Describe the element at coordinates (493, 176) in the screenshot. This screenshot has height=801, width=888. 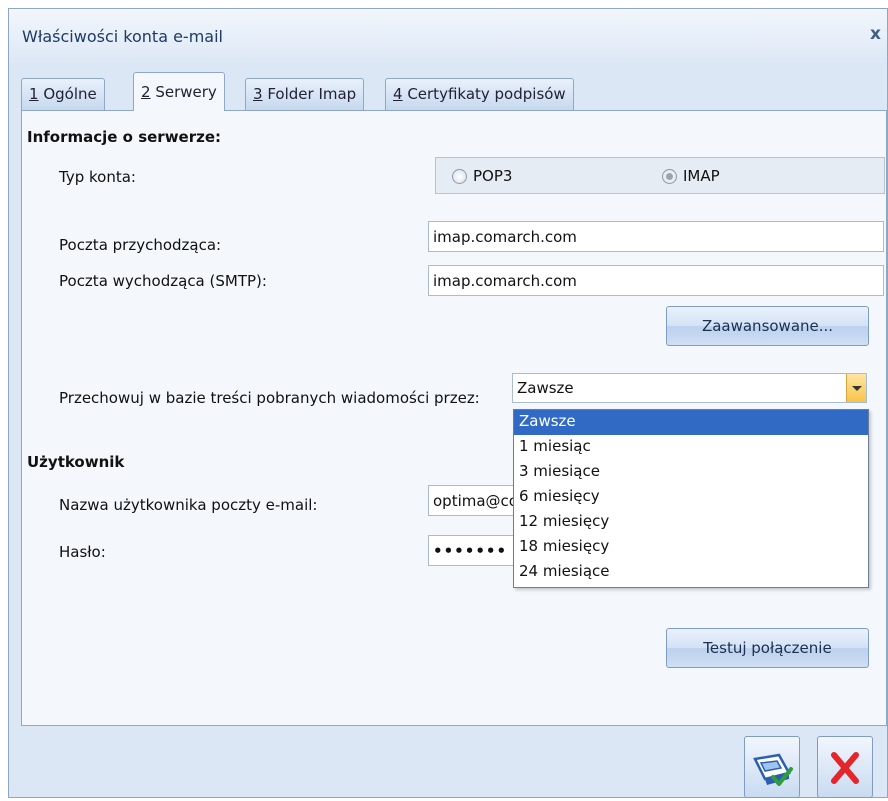
I see `radio-pop3-label: POP3` at that location.